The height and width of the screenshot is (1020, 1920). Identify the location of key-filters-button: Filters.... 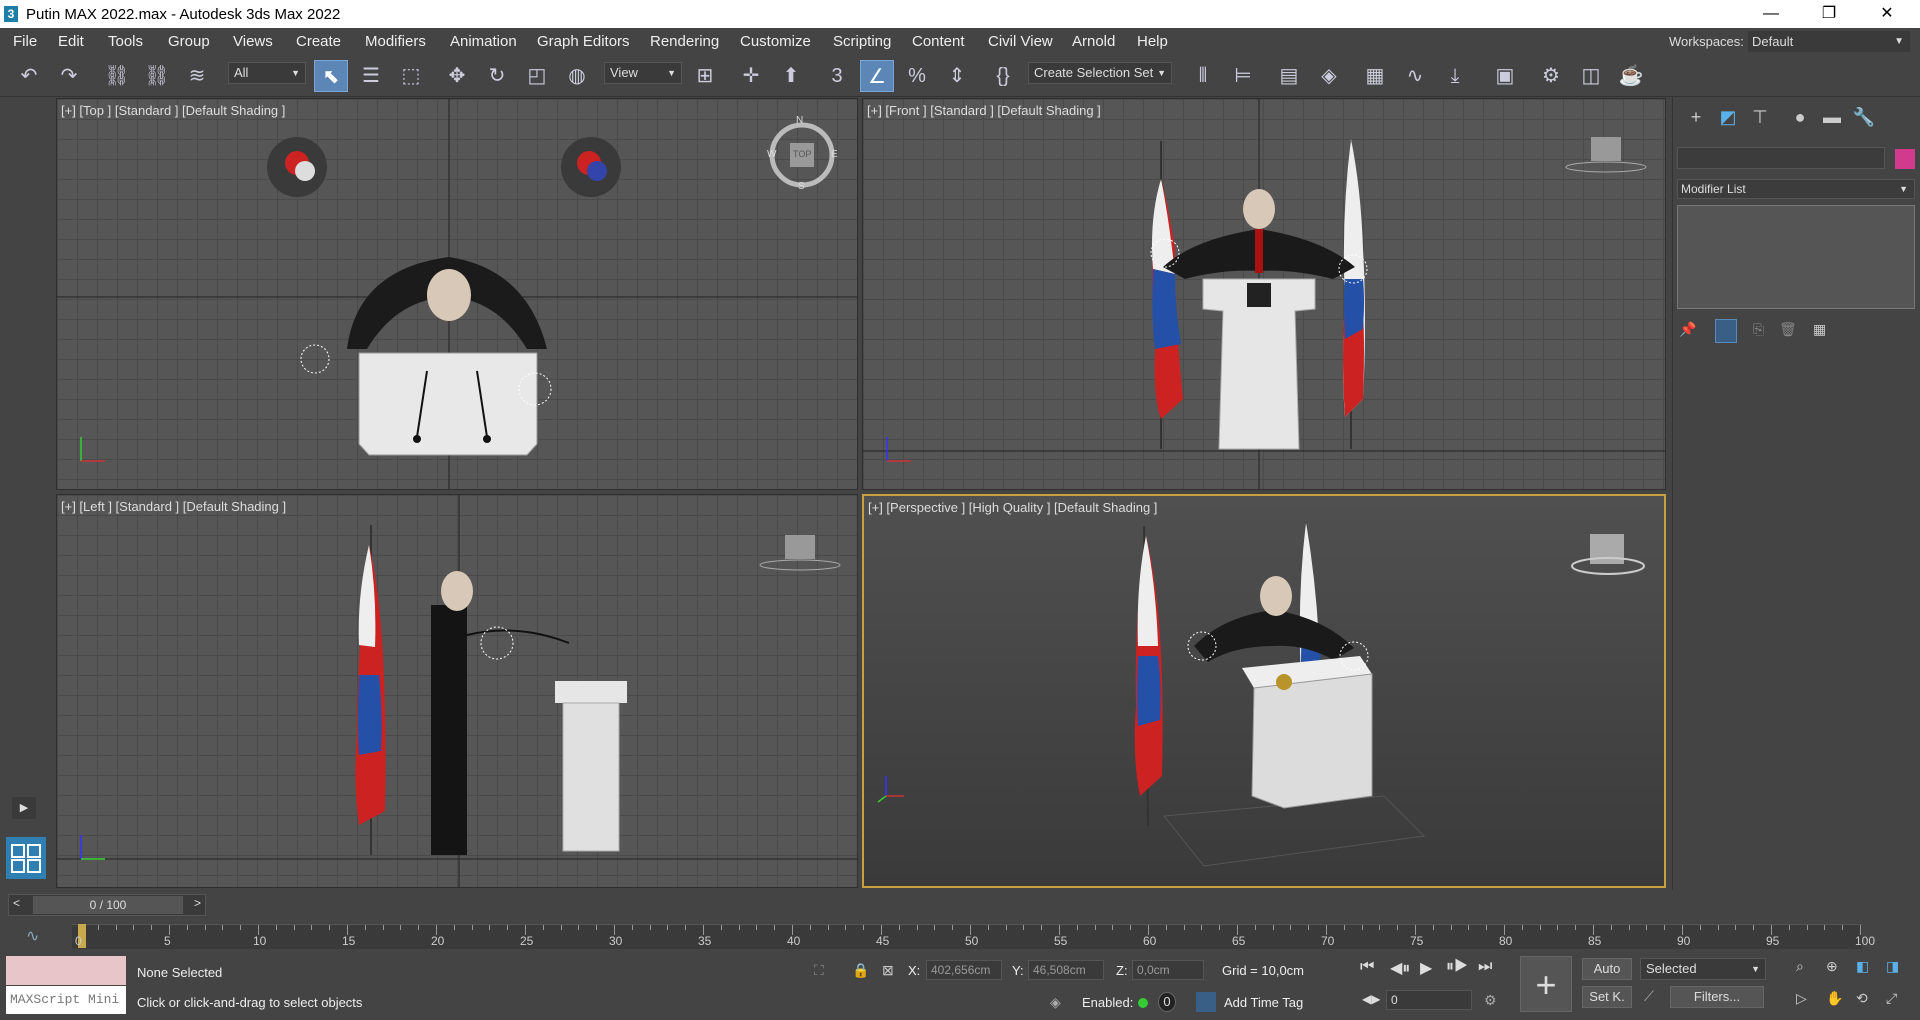
(1717, 997).